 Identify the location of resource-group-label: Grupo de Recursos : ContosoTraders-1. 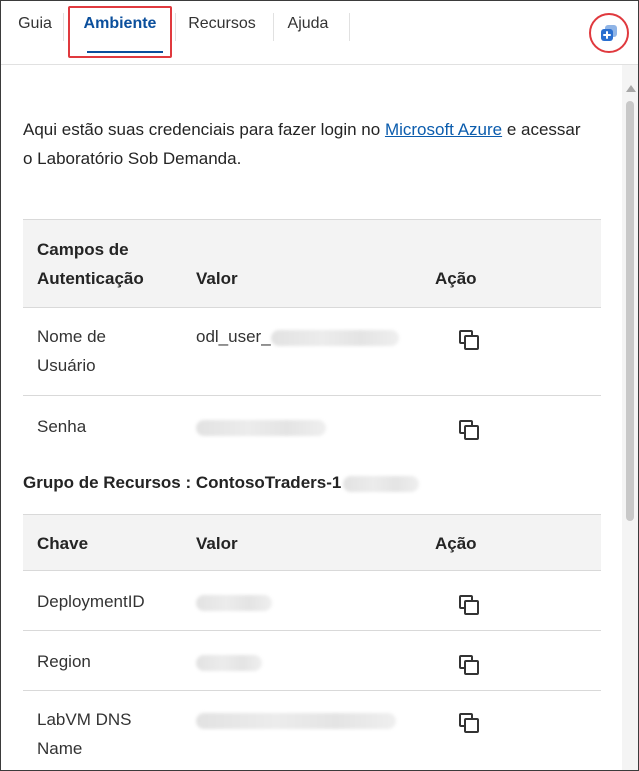
(182, 482).